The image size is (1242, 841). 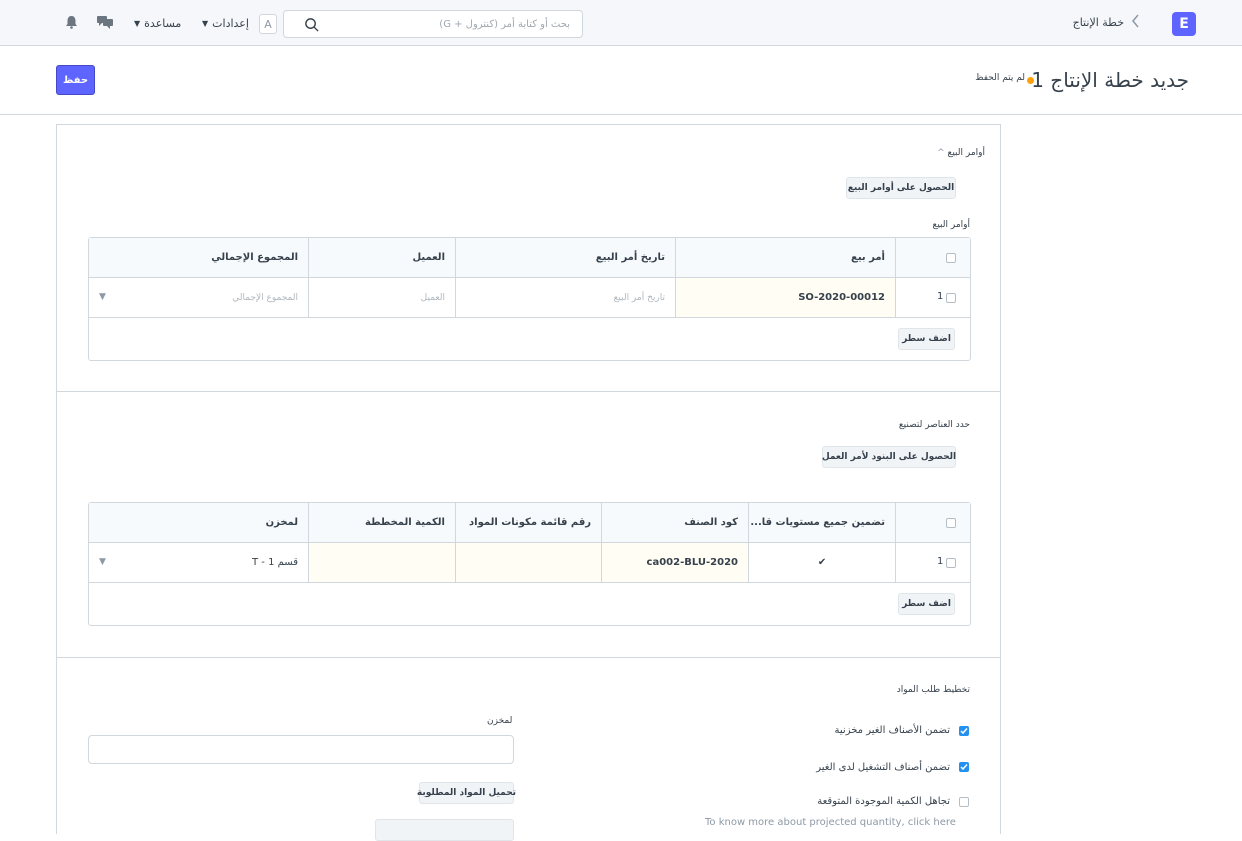 What do you see at coordinates (71, 22) in the screenshot?
I see `bell-icon` at bounding box center [71, 22].